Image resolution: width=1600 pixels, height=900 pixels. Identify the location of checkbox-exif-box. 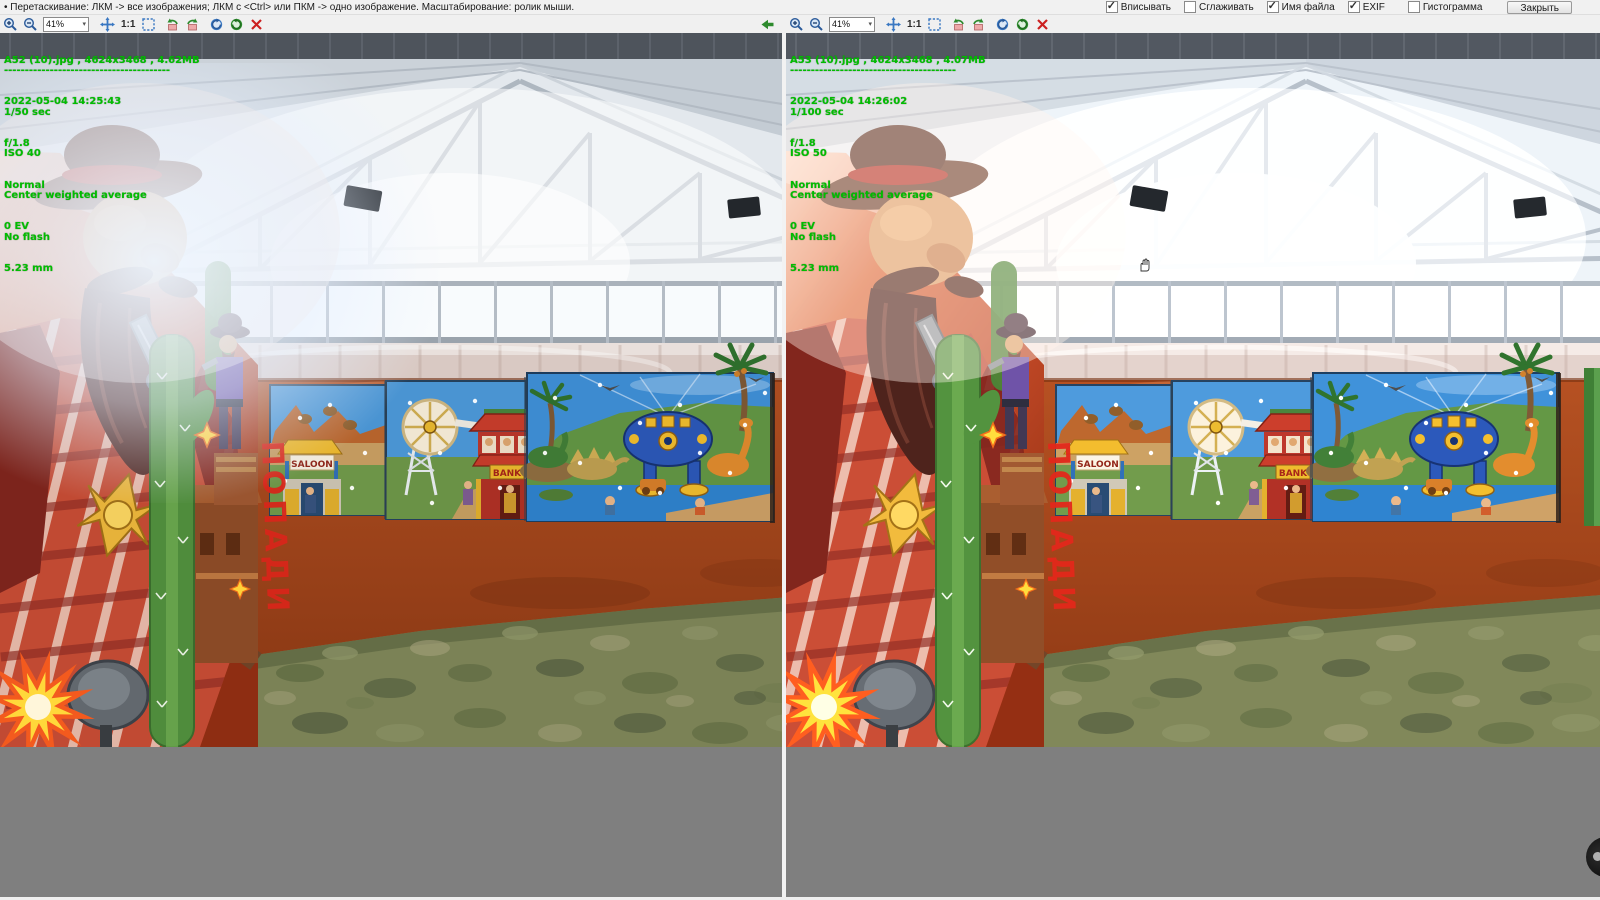
(1353, 6).